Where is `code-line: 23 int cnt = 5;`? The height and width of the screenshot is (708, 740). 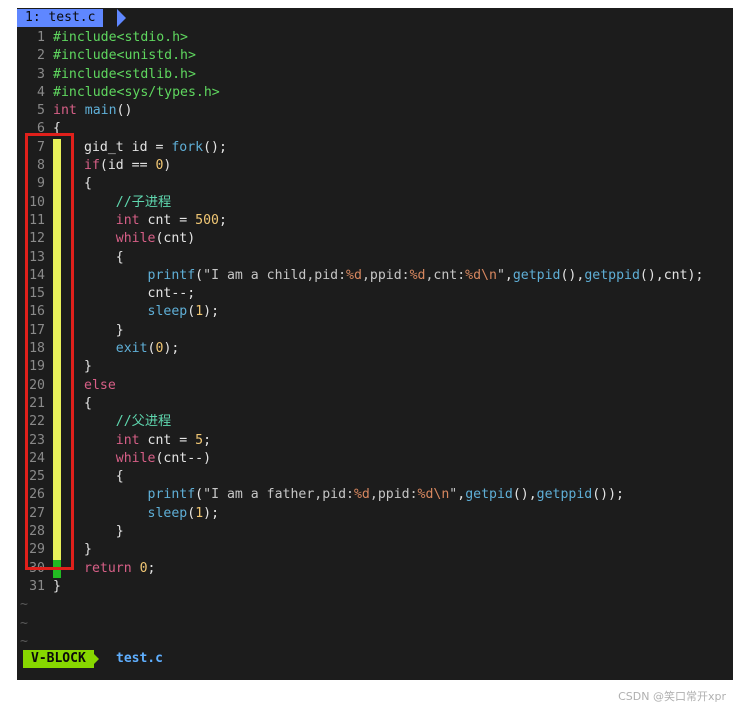
code-line: 23 int cnt = 5; is located at coordinates (375, 440).